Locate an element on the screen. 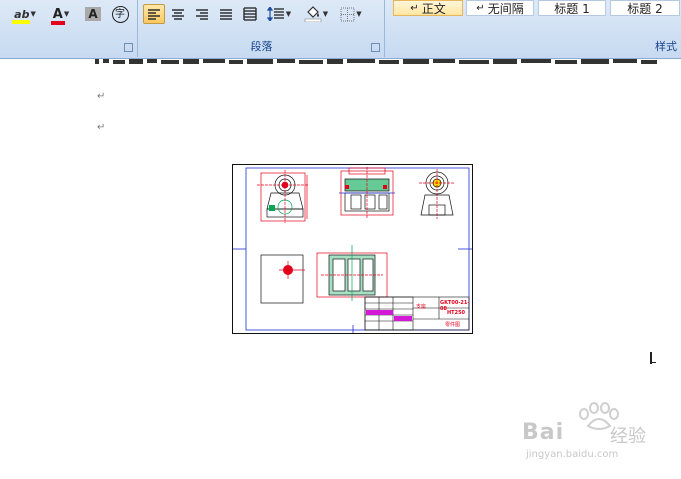 This screenshot has width=681, height=479. watermark-url: jingyan.baidu.com is located at coordinates (572, 454).